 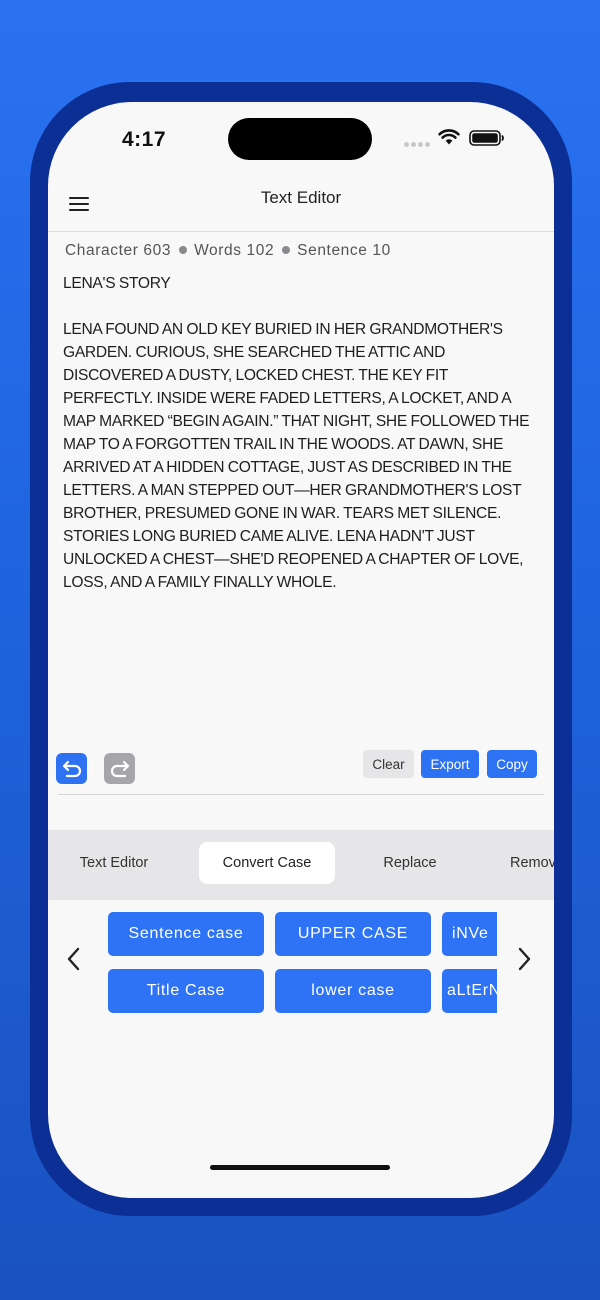 What do you see at coordinates (524, 959) in the screenshot?
I see `chevron-right-icon` at bounding box center [524, 959].